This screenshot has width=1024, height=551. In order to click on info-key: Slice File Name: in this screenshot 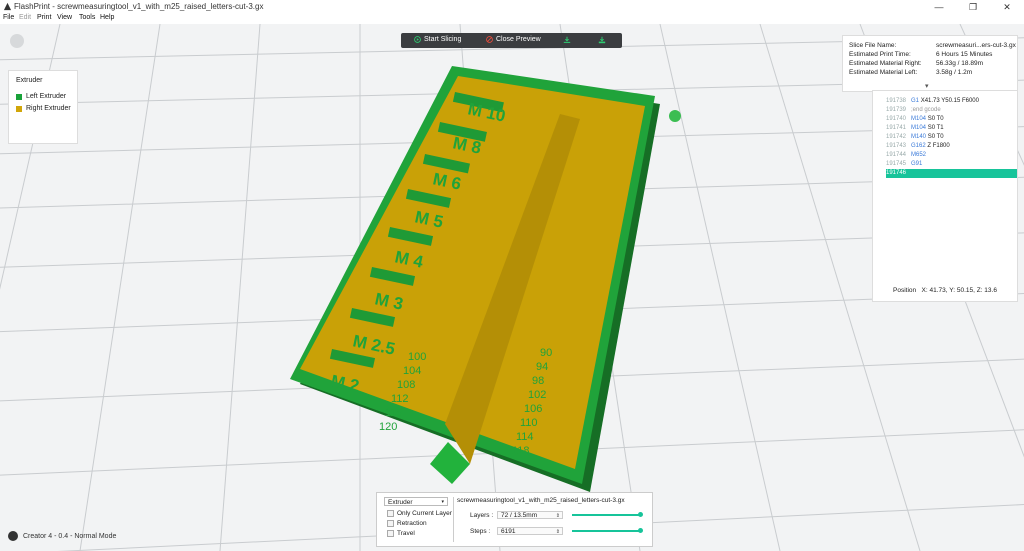, I will do `click(873, 45)`.